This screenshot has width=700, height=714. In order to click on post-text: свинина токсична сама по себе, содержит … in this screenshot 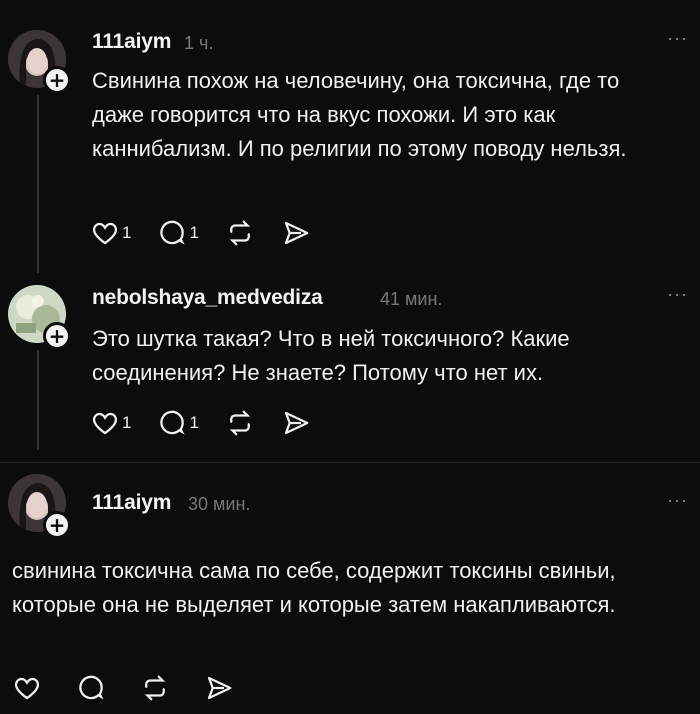, I will do `click(314, 587)`.